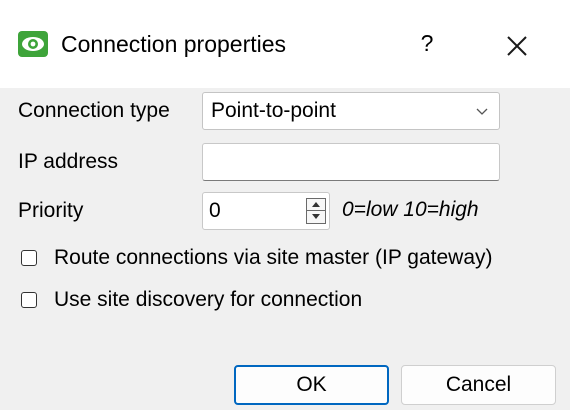 The image size is (570, 410). I want to click on connection-type-value: Point-to-point, so click(273, 110).